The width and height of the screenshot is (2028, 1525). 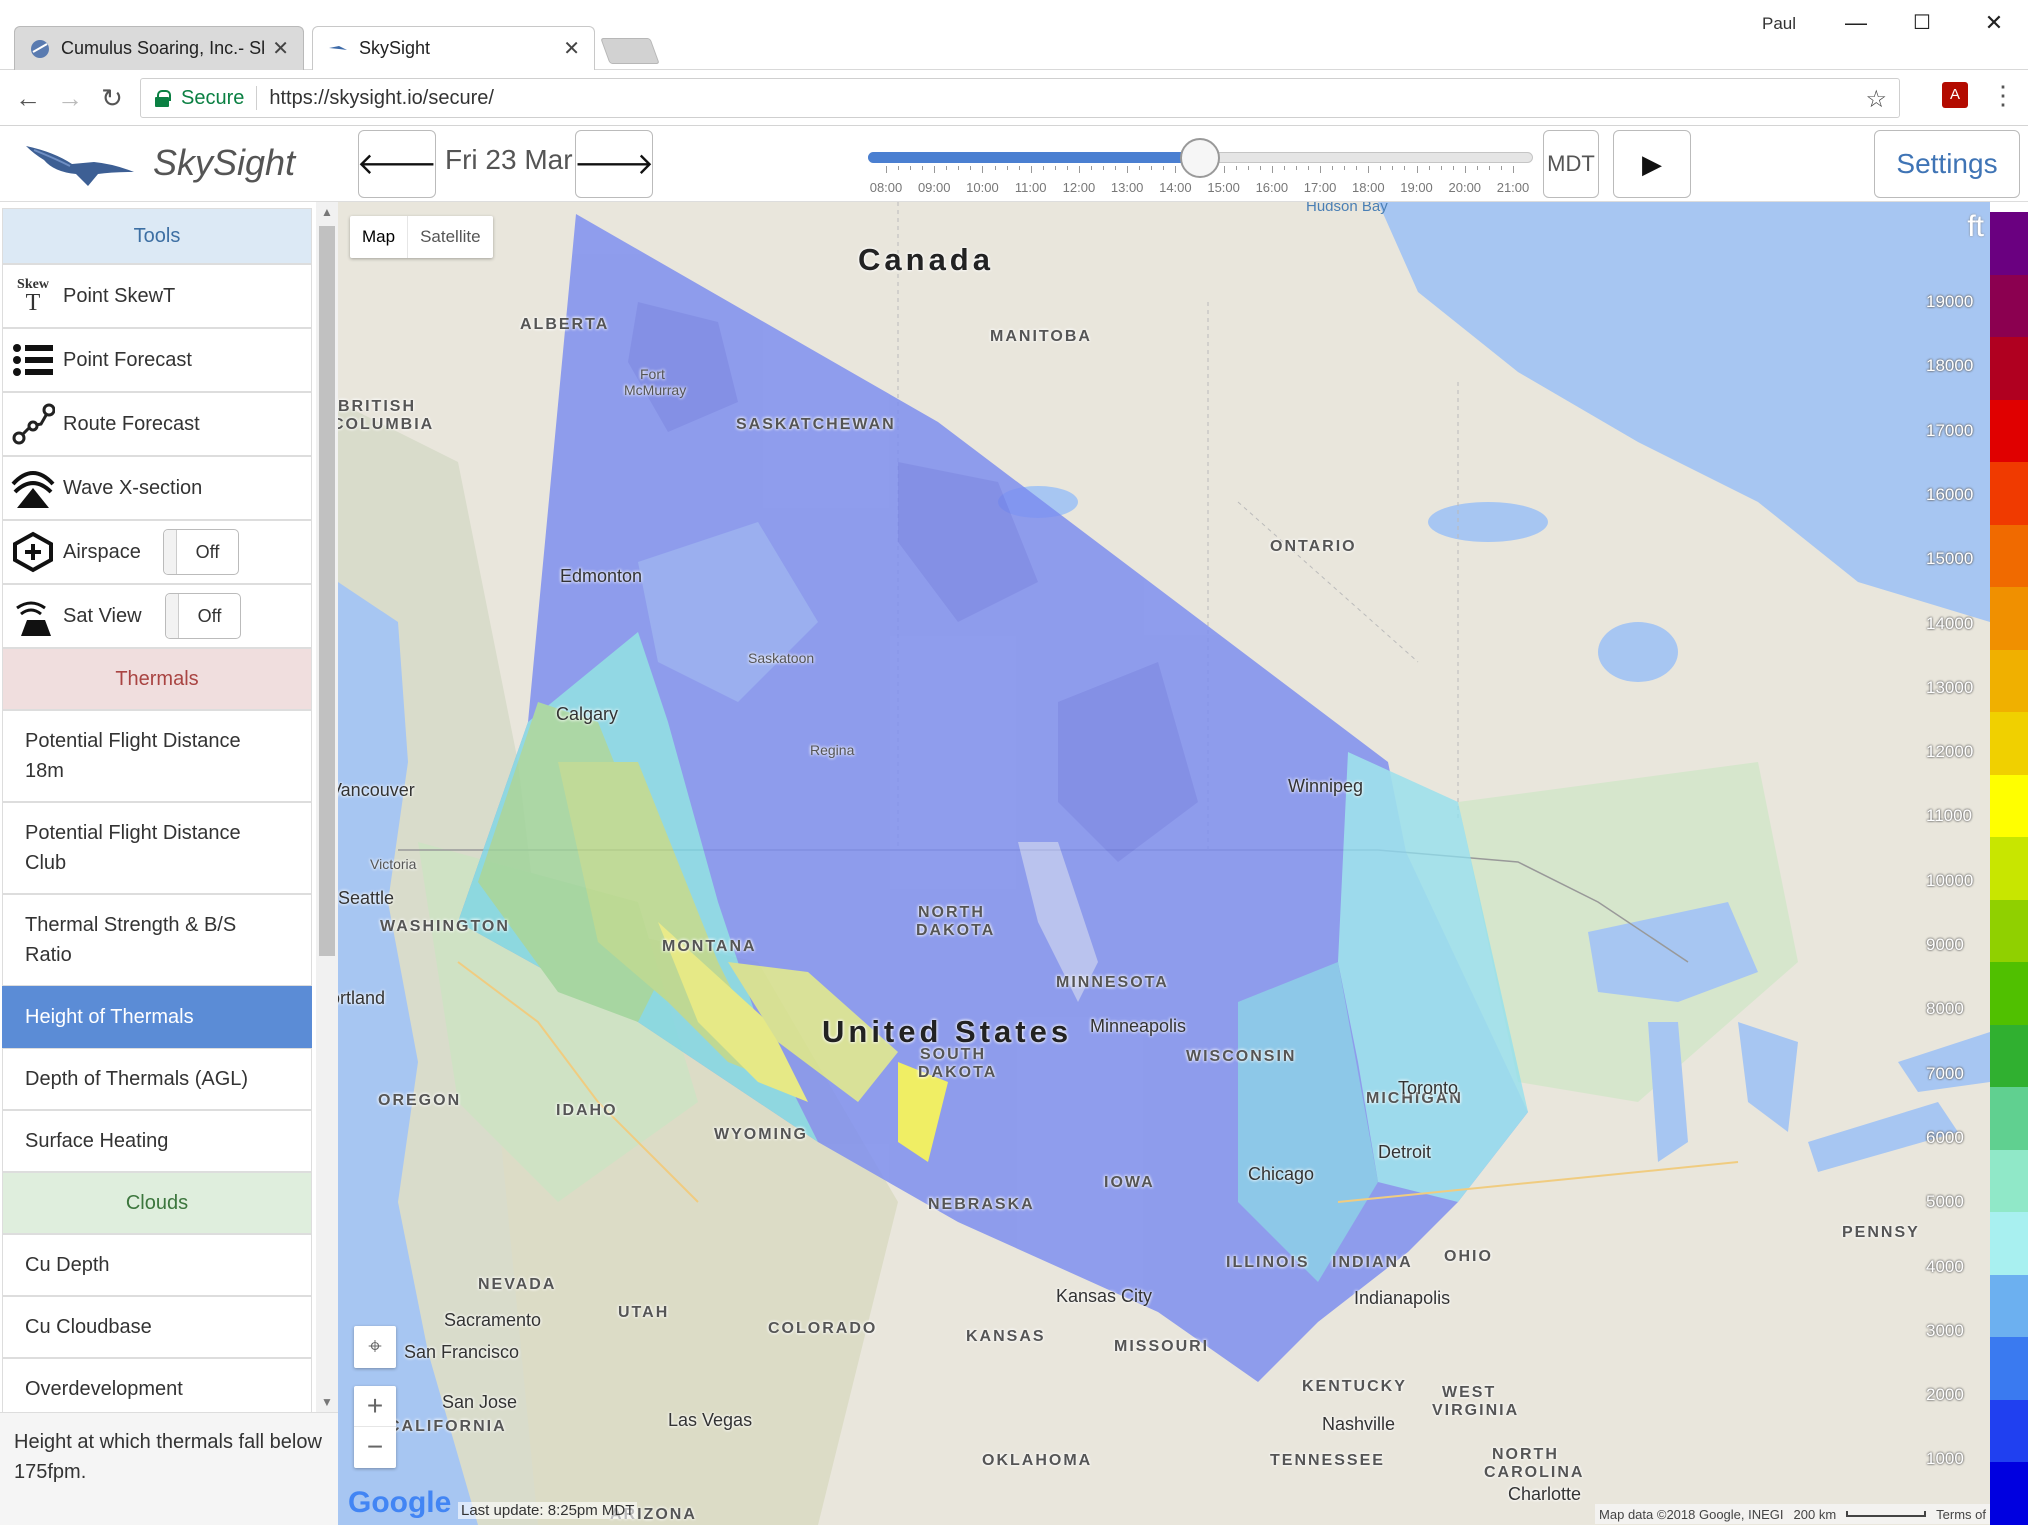 What do you see at coordinates (1175, 187) in the screenshot?
I see `slider-tick-label: 14:00` at bounding box center [1175, 187].